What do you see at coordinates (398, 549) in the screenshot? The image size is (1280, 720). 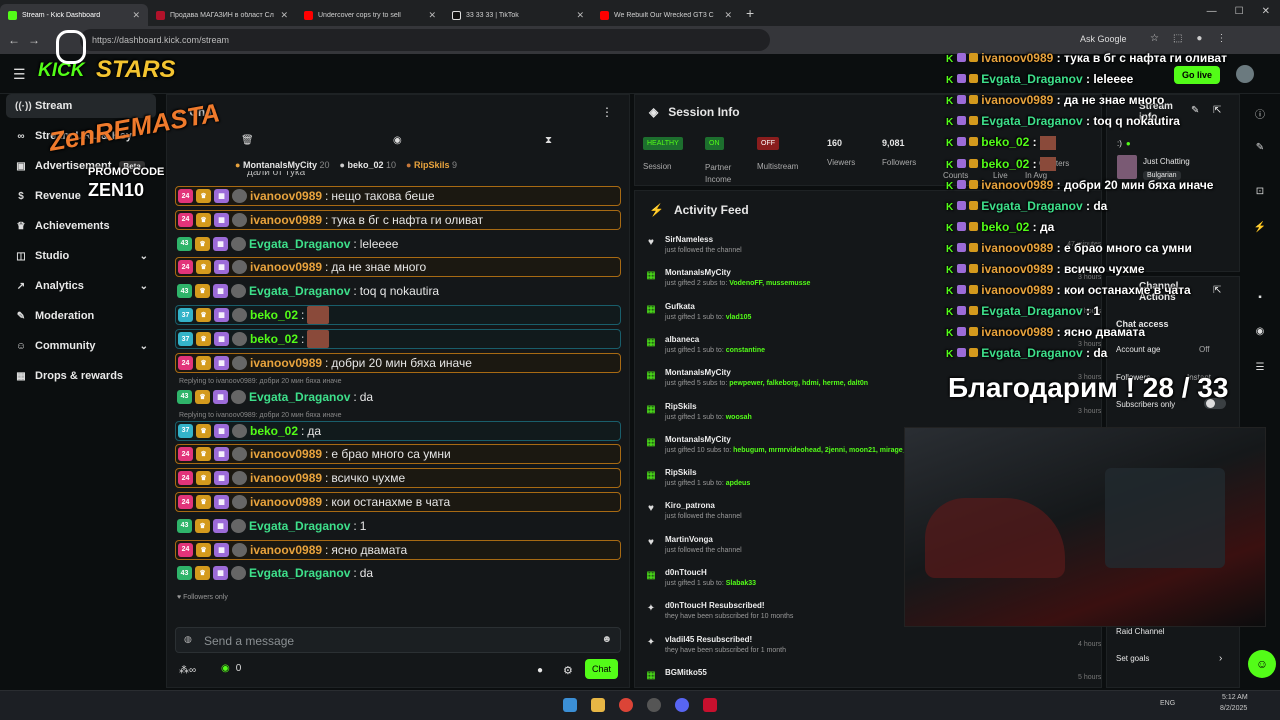 I see `chat-message: 24 ♛ ▦ ivanoov0989: ясно двамата` at bounding box center [398, 549].